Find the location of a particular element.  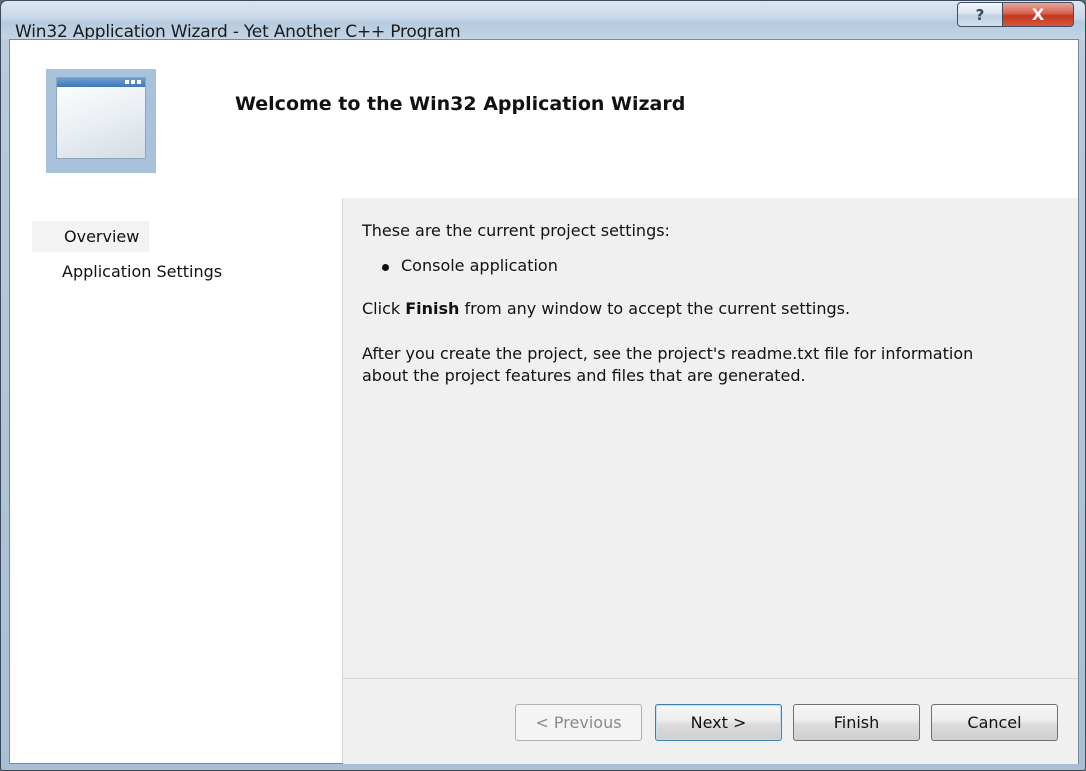

close-icon: X is located at coordinates (1038, 14).